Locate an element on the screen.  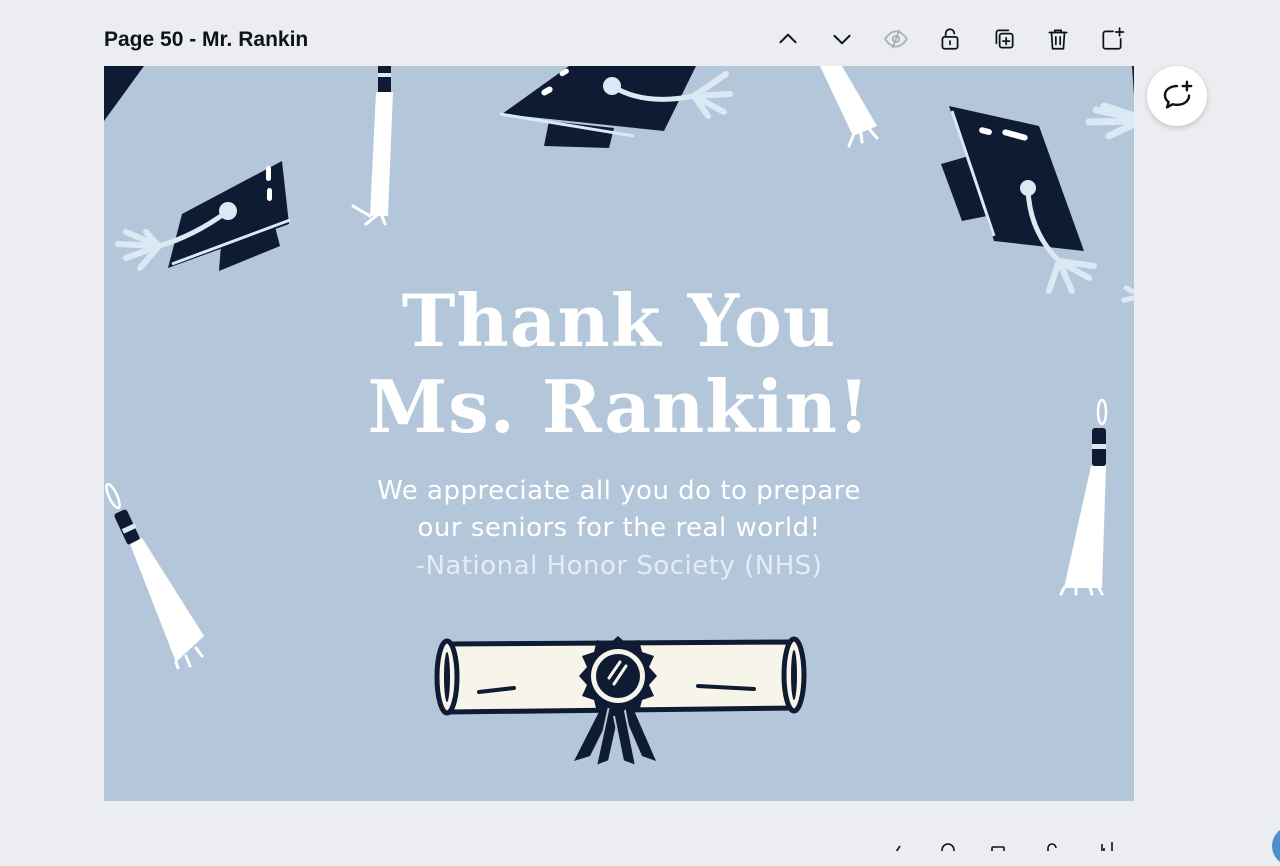
card-message-line-2: our seniors for the real world! is located at coordinates (619, 528).